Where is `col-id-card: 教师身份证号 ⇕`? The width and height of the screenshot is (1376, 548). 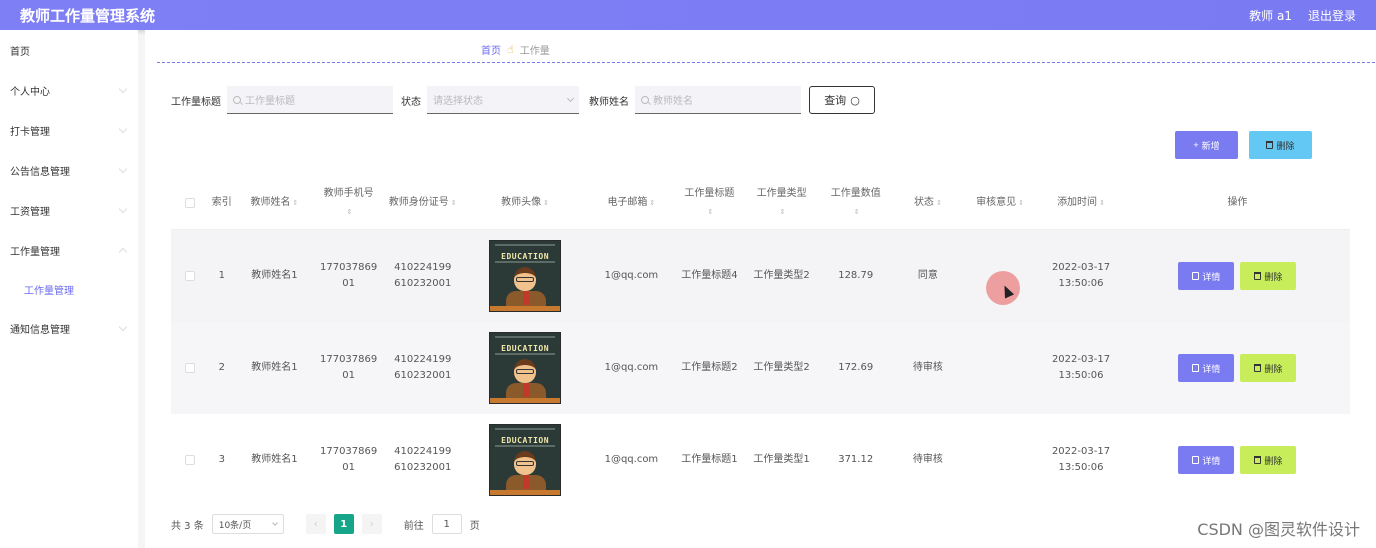 col-id-card: 教师身份证号 ⇕ is located at coordinates (423, 203).